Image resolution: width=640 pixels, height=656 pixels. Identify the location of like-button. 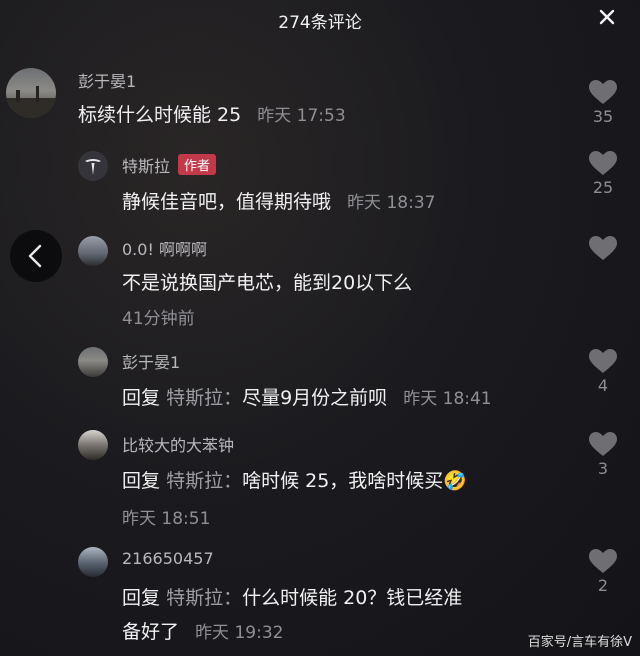
(603, 249).